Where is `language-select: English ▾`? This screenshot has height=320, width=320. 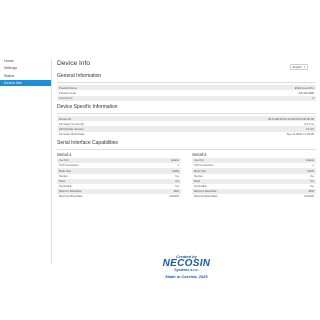 language-select: English ▾ is located at coordinates (298, 67).